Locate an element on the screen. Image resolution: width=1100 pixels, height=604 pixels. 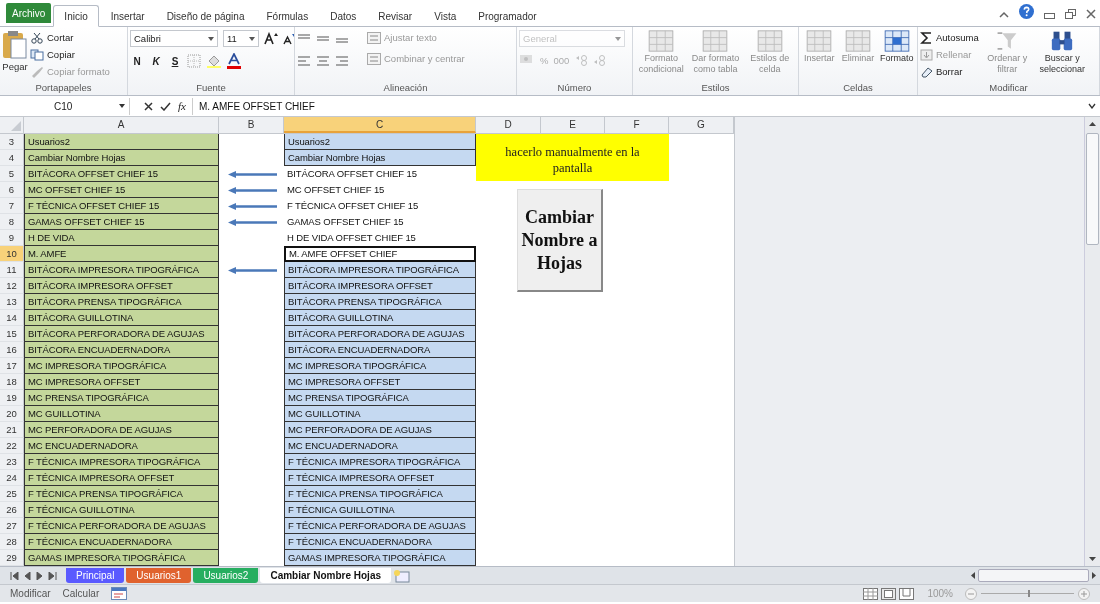
status-calculate: Calcular is located at coordinates (81, 593).